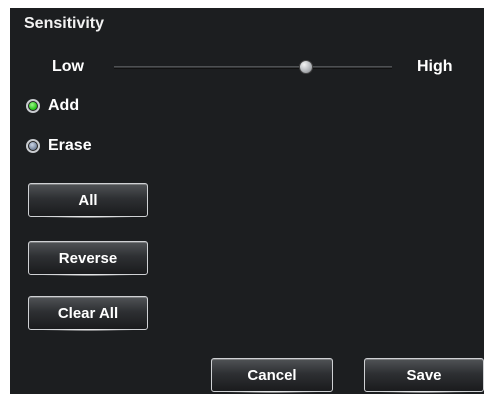 The width and height of the screenshot is (494, 396). I want to click on slider-track, so click(253, 67).